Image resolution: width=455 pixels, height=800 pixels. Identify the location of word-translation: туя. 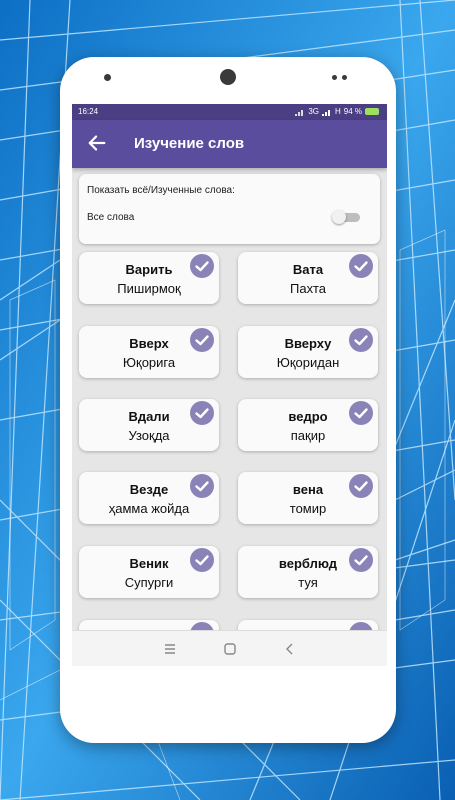
(308, 582).